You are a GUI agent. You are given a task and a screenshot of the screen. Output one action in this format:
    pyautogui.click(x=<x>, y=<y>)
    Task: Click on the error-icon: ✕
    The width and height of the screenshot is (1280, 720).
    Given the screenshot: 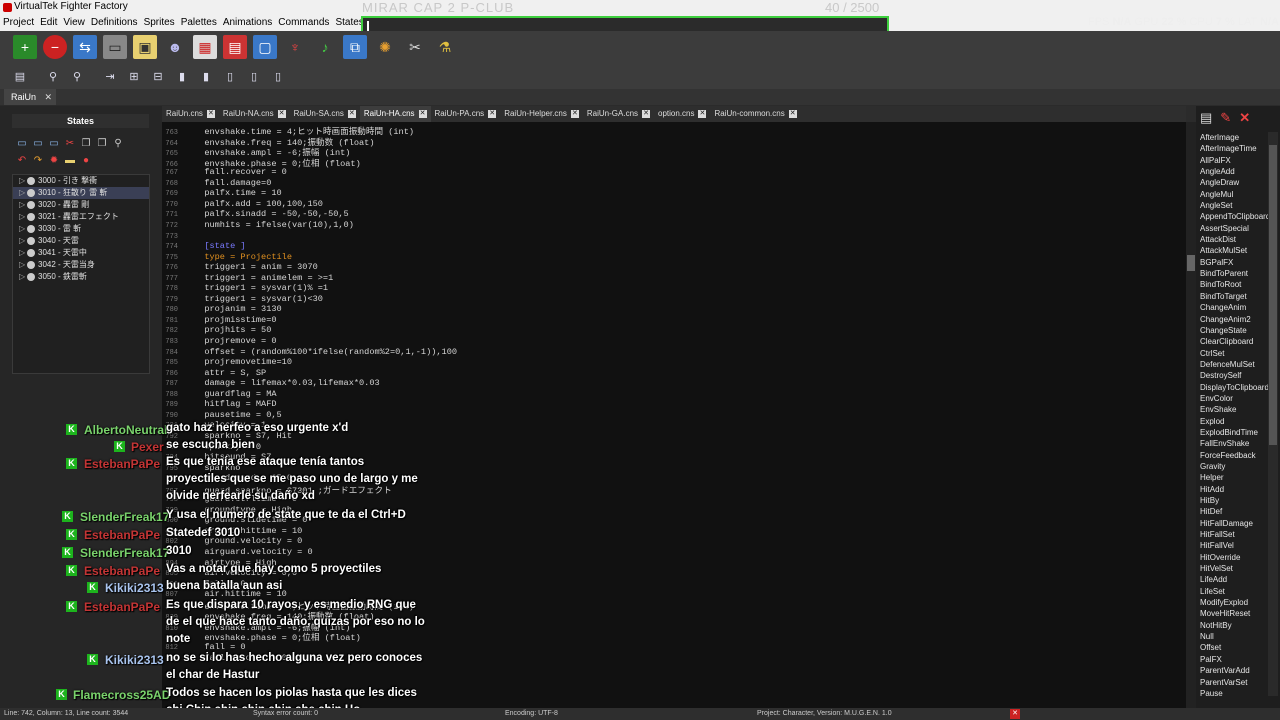 What is the action you would take?
    pyautogui.click(x=1015, y=714)
    